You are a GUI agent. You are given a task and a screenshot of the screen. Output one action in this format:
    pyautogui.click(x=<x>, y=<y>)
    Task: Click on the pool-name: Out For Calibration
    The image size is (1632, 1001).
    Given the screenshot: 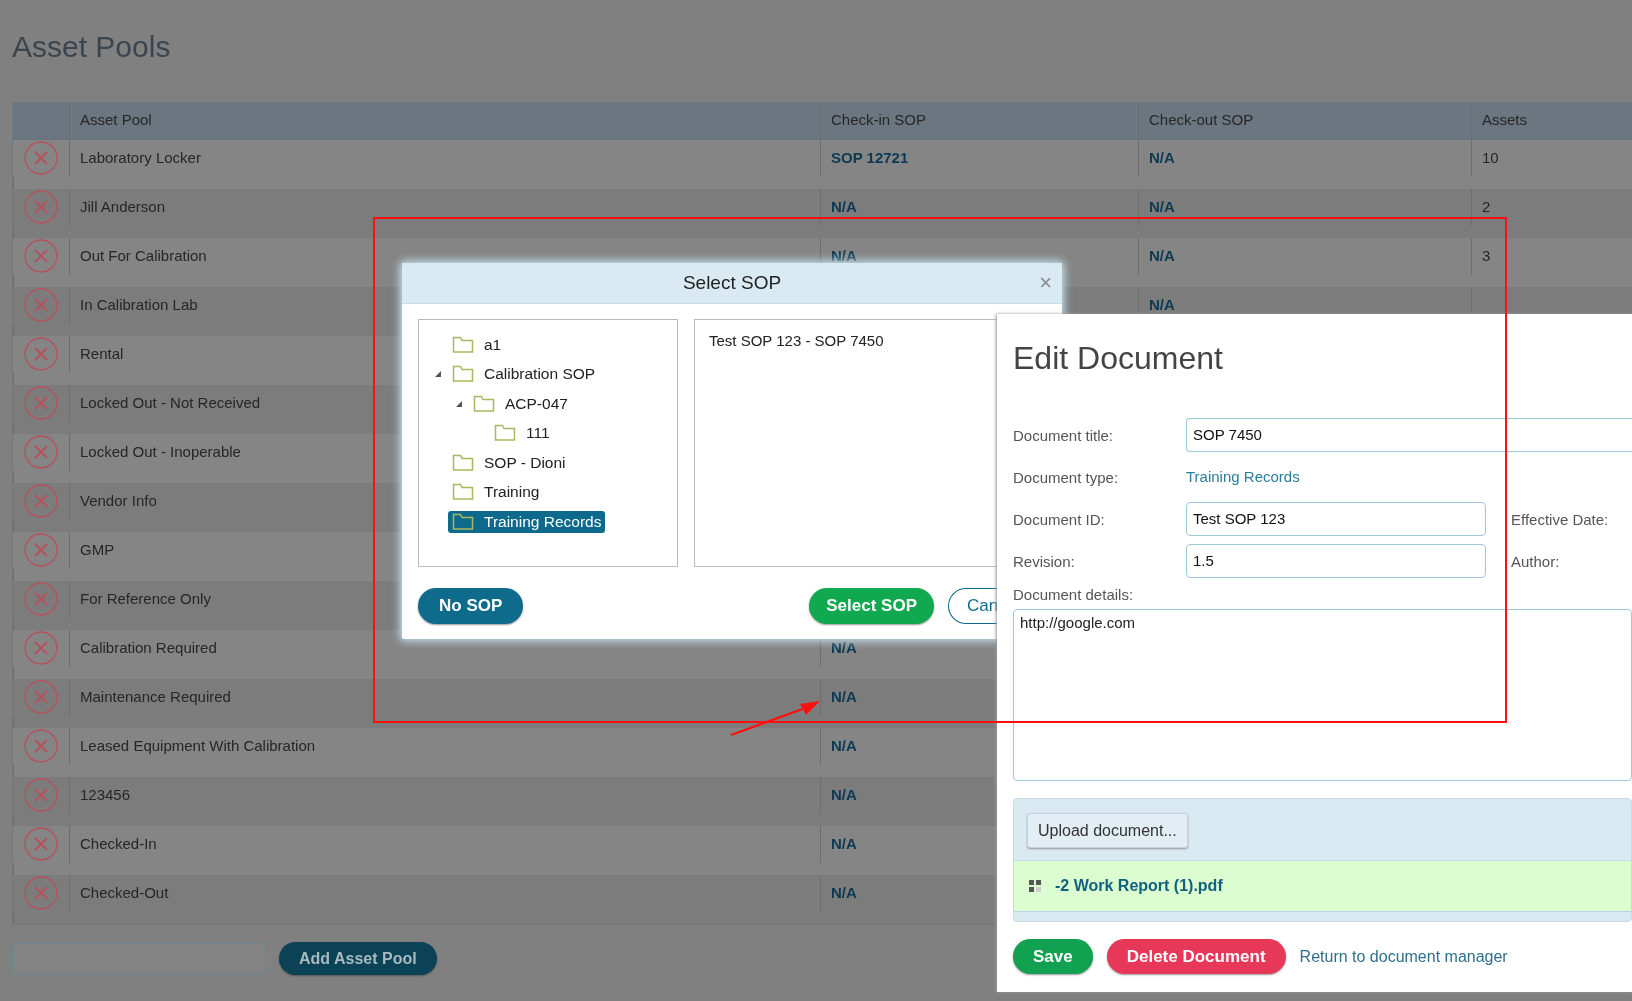 What is the action you would take?
    pyautogui.click(x=143, y=255)
    